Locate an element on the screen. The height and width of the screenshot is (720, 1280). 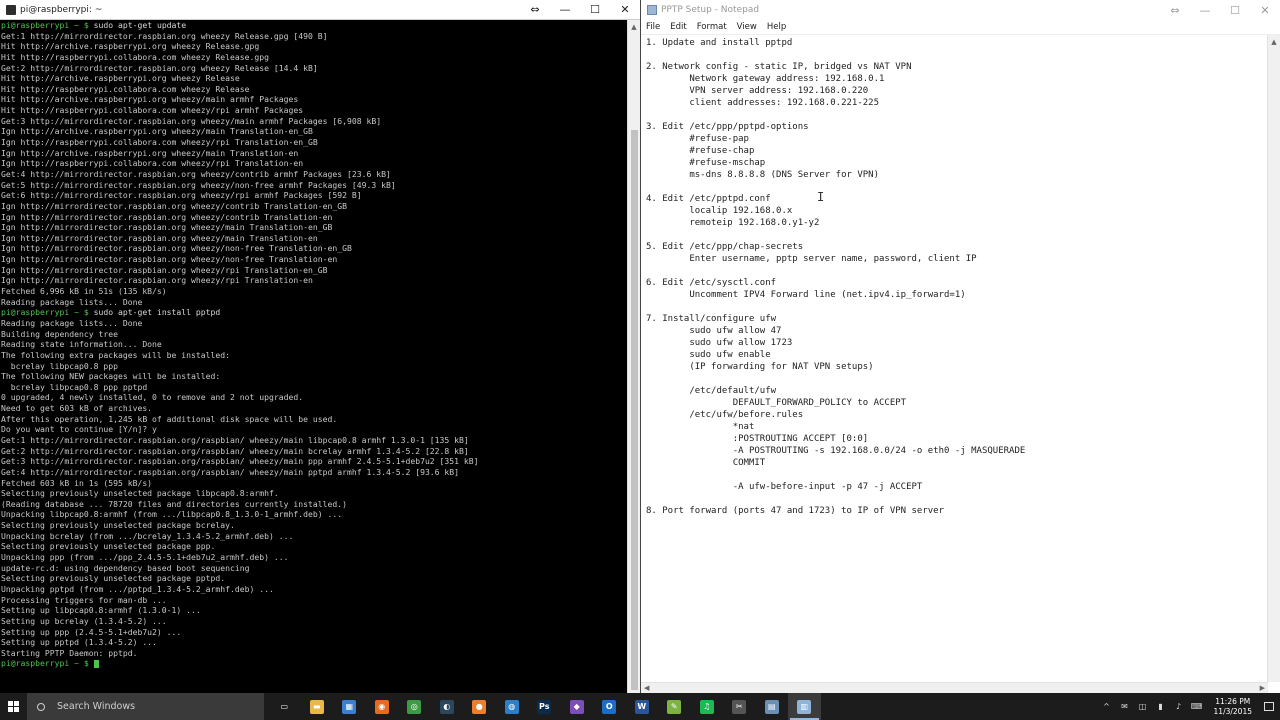
taskbar-app-button: ◎ is located at coordinates (414, 706).